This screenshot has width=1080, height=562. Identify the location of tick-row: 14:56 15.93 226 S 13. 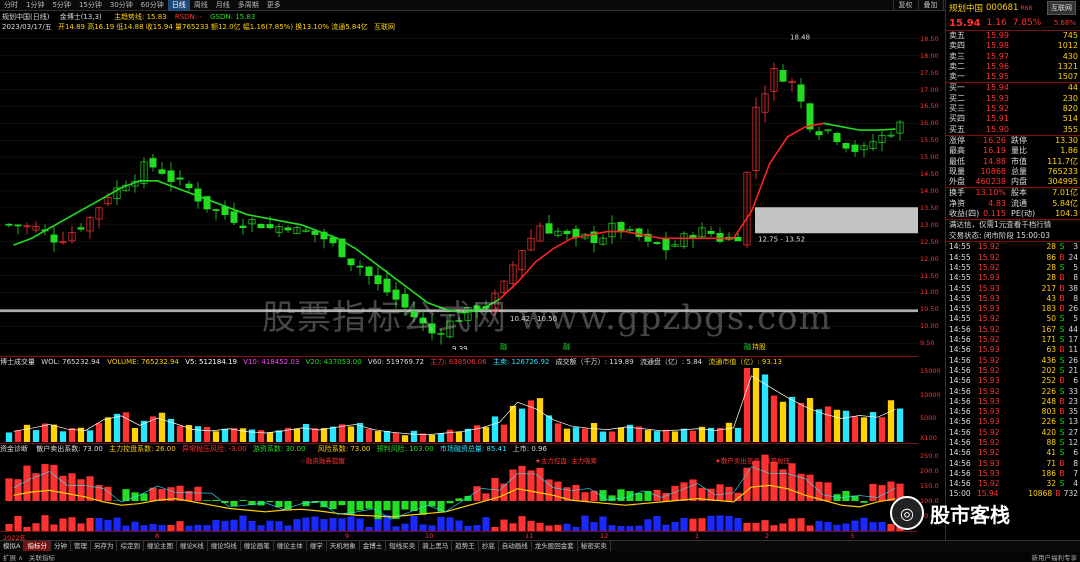
(1013, 422).